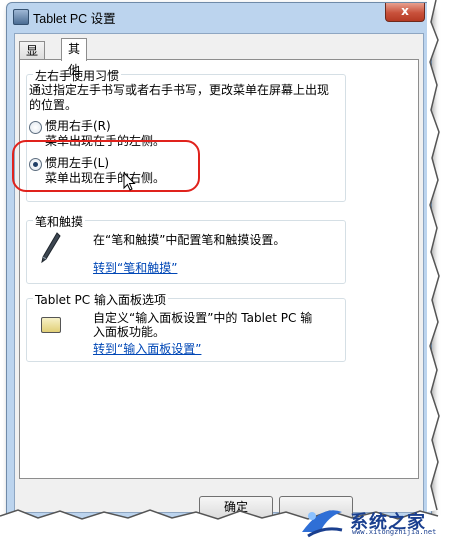 The width and height of the screenshot is (454, 543). Describe the element at coordinates (203, 318) in the screenshot. I see `input-panel-description-line1: 自定义“输入面板设置”中的 Tablet PC 输` at that location.